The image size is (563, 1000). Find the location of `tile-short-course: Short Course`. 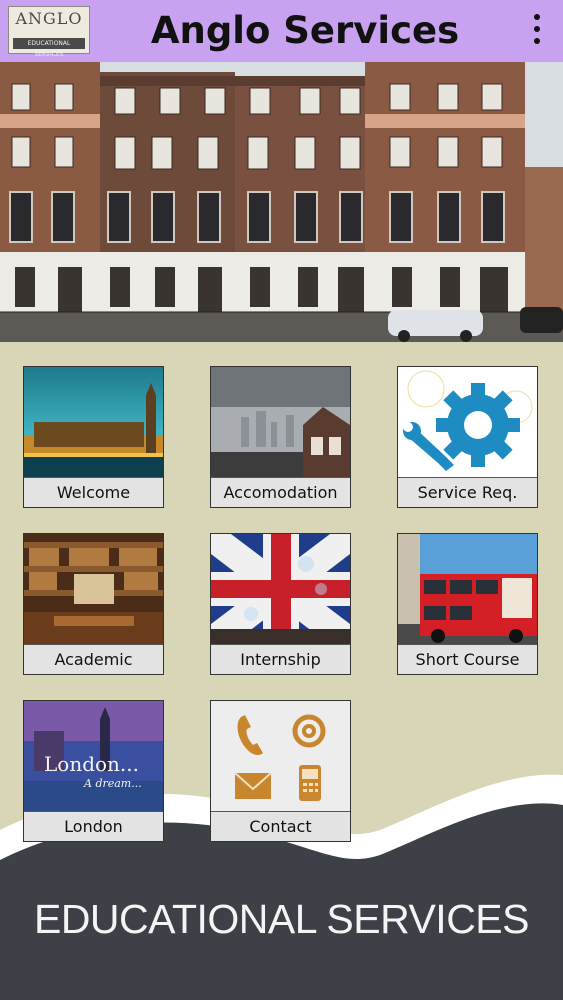

tile-short-course: Short Course is located at coordinates (467, 604).